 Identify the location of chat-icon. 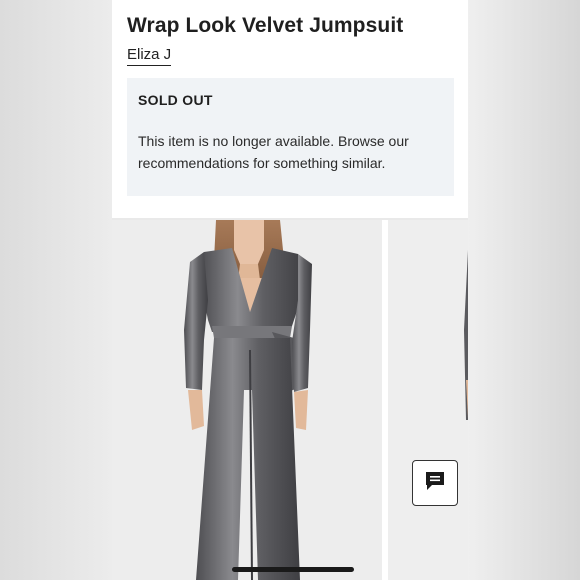
(435, 483).